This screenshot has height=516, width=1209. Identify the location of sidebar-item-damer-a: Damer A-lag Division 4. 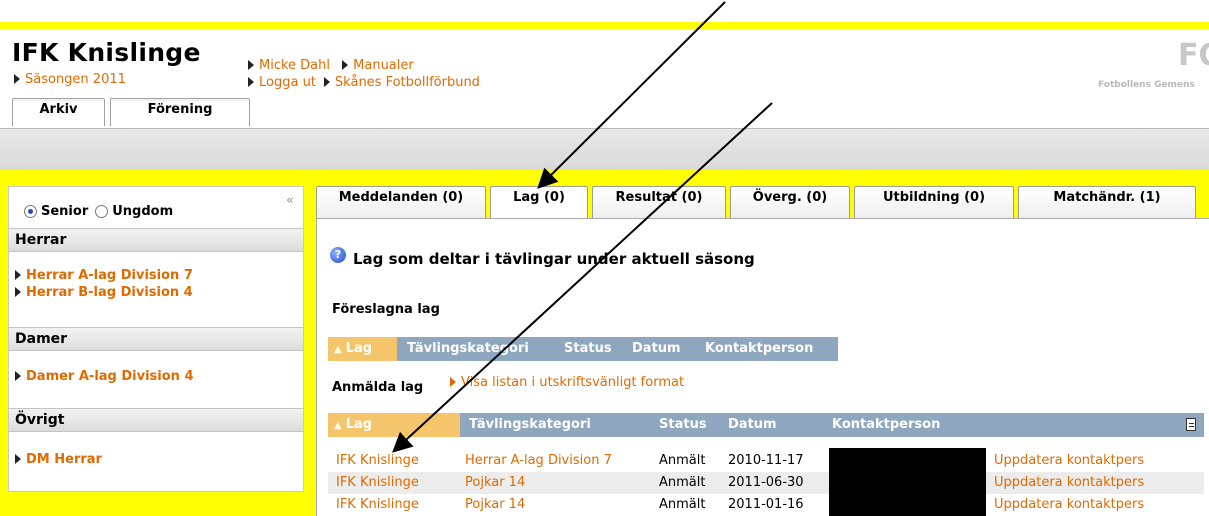
(104, 376).